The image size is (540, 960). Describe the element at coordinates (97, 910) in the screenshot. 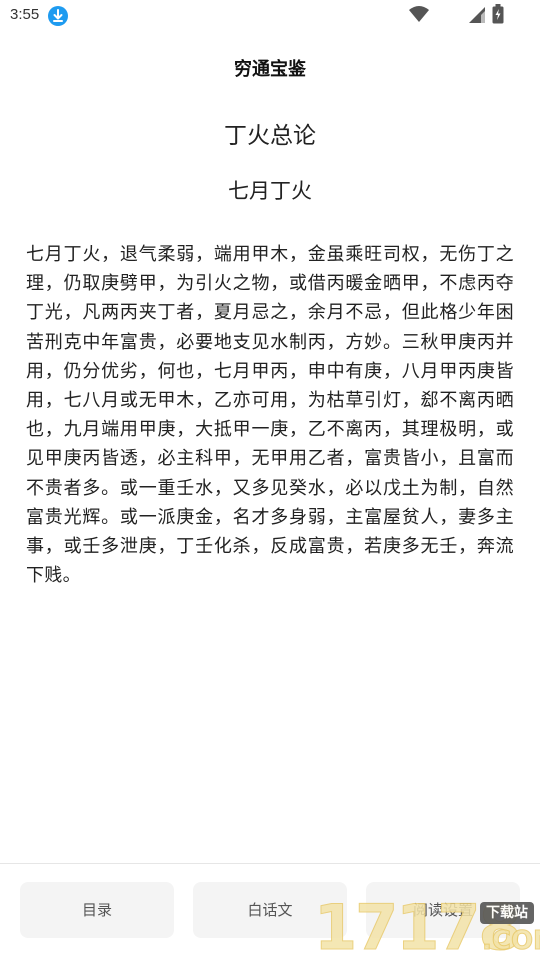

I see `toc-button: 目录` at that location.